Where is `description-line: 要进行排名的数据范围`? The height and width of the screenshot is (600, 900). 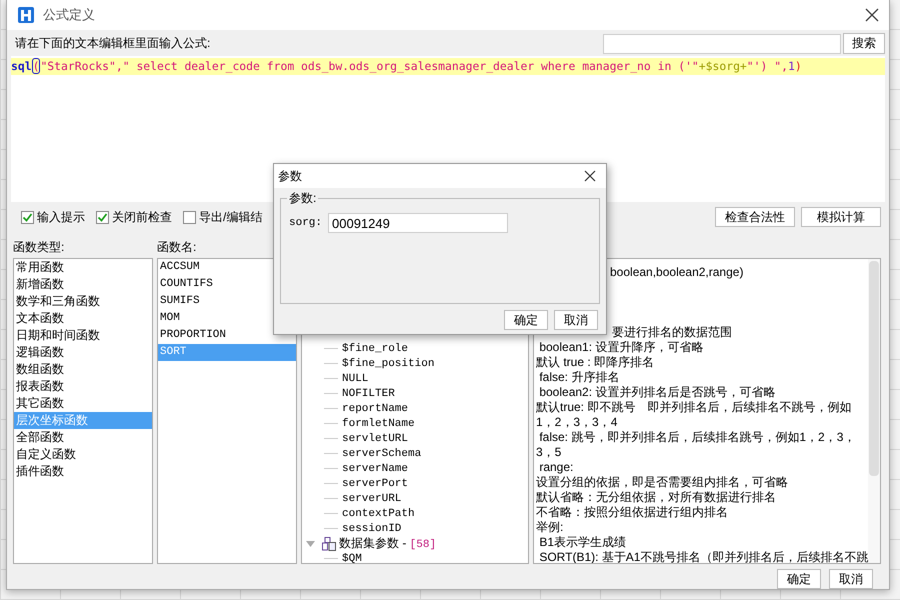 description-line: 要进行排名的数据范围 is located at coordinates (672, 332).